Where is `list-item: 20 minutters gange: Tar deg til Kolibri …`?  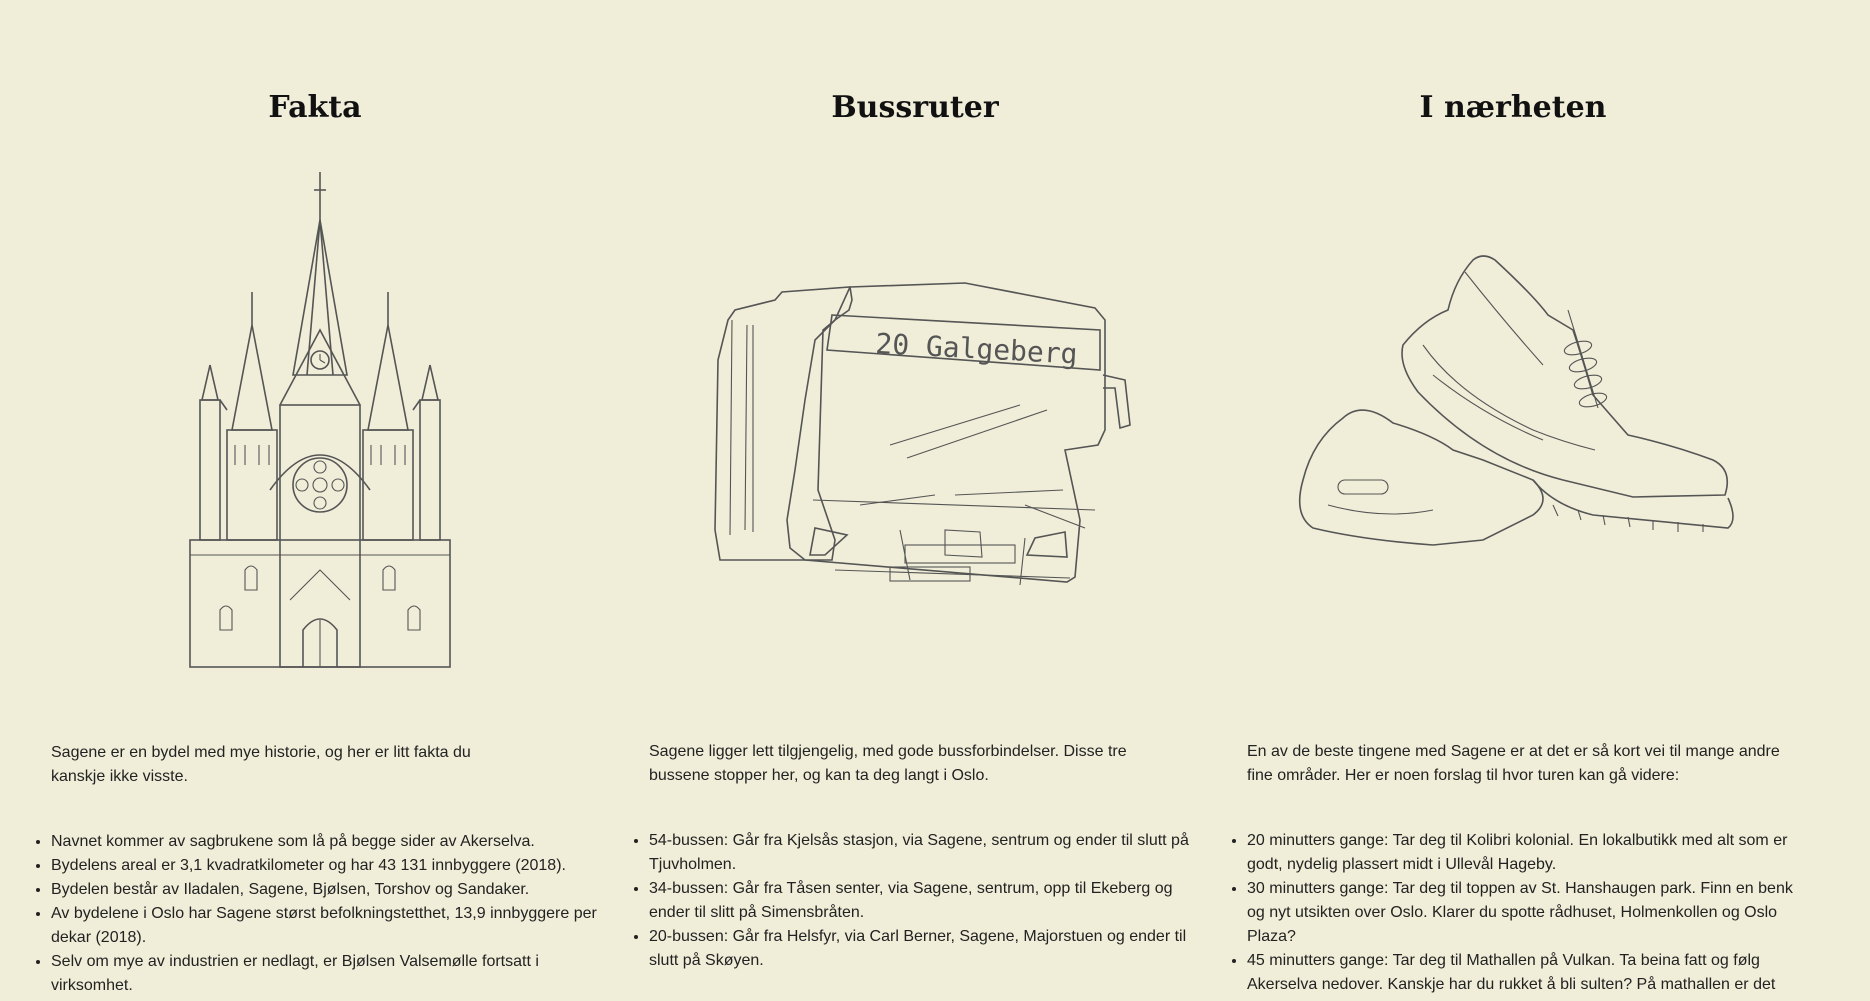 list-item: 20 minutters gange: Tar deg til Kolibri … is located at coordinates (1527, 853).